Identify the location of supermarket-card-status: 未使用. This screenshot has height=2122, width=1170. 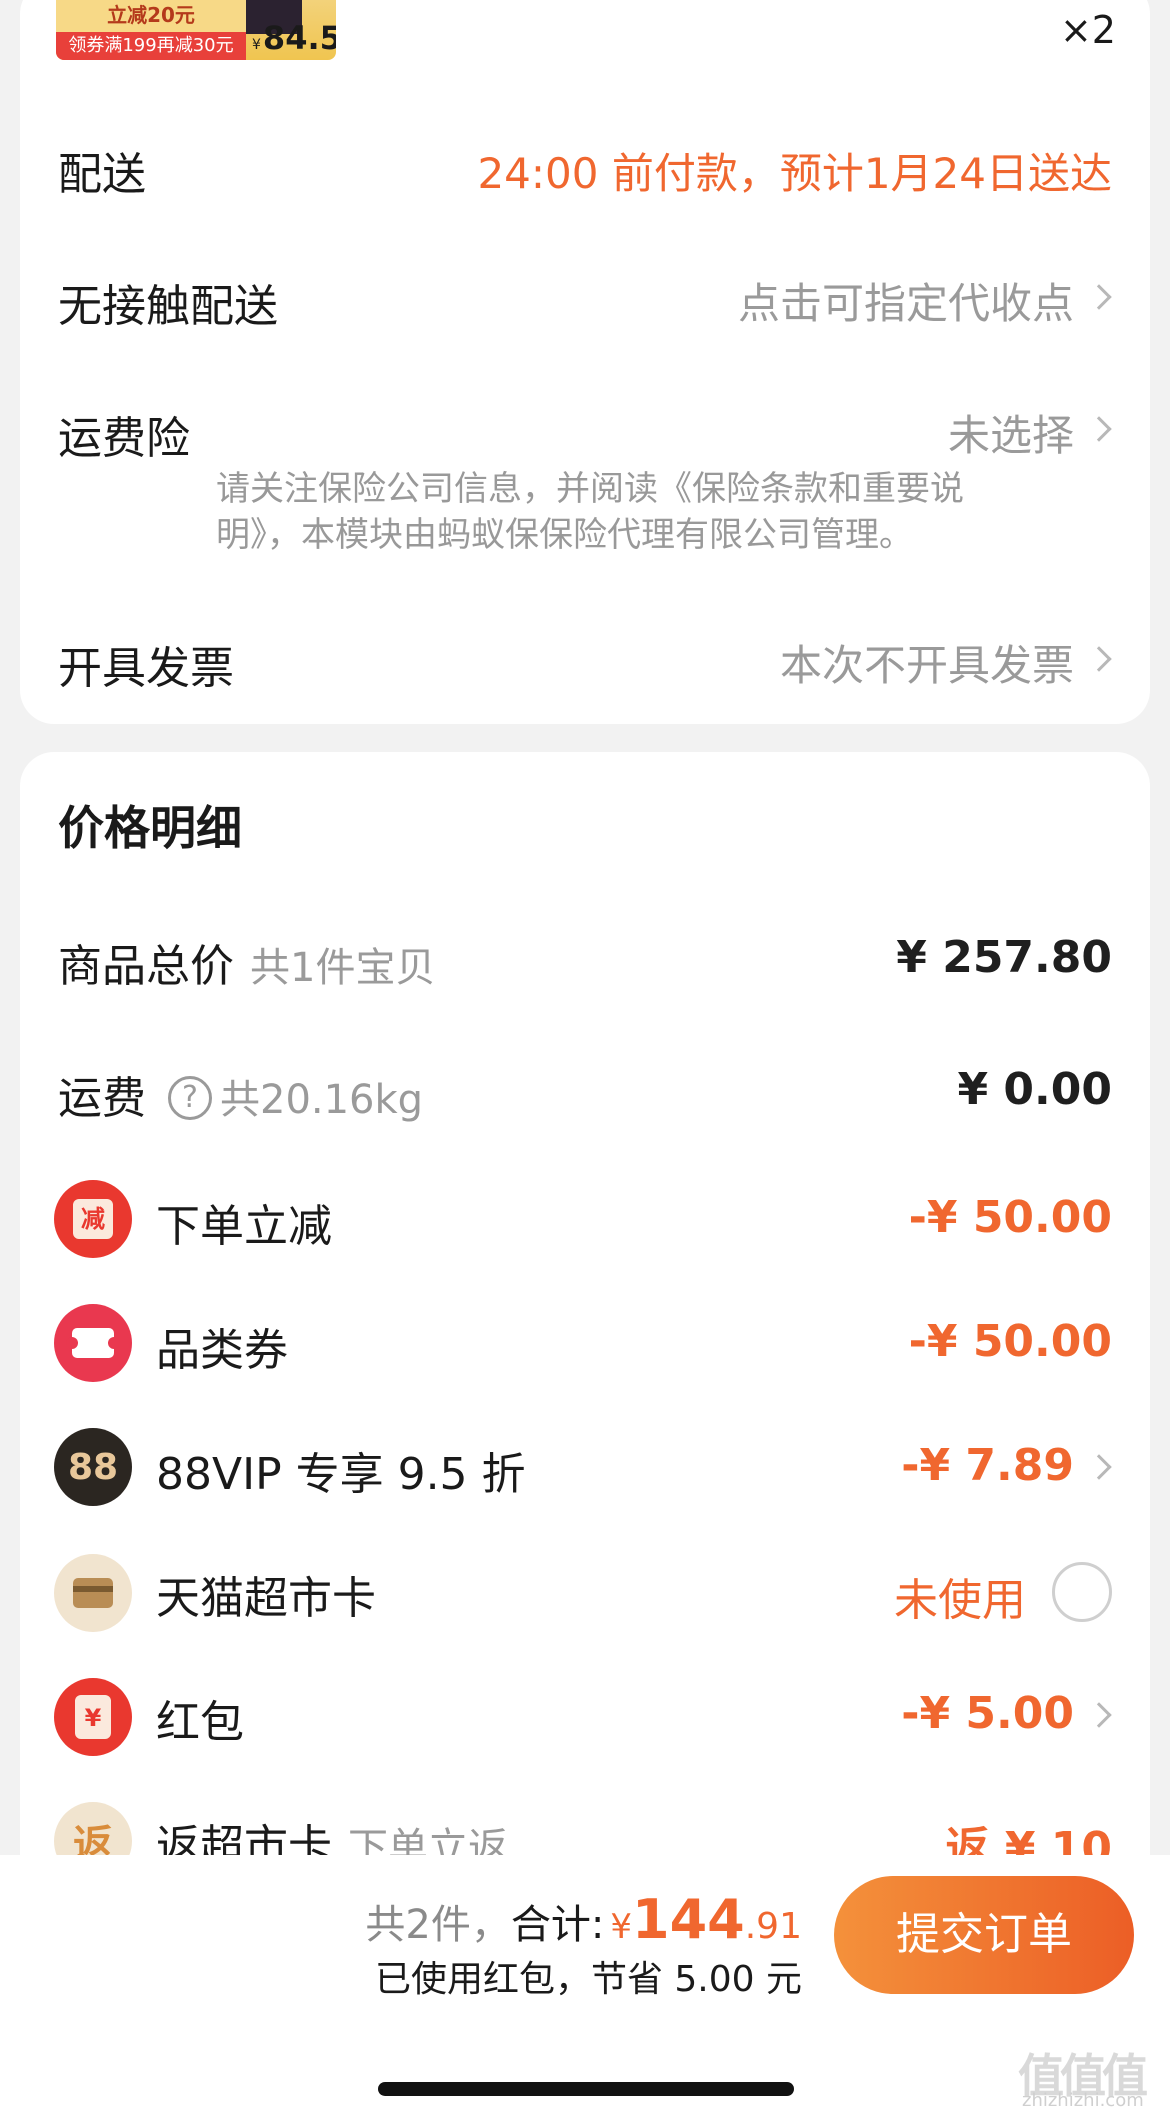
(960, 1600).